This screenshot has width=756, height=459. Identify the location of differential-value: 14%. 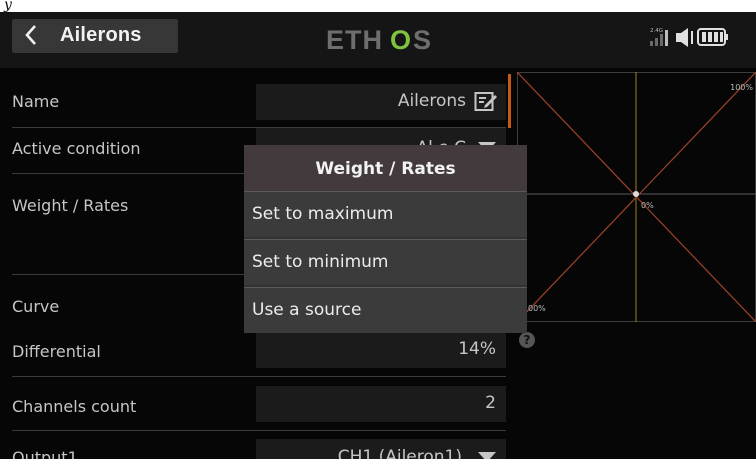
(477, 349).